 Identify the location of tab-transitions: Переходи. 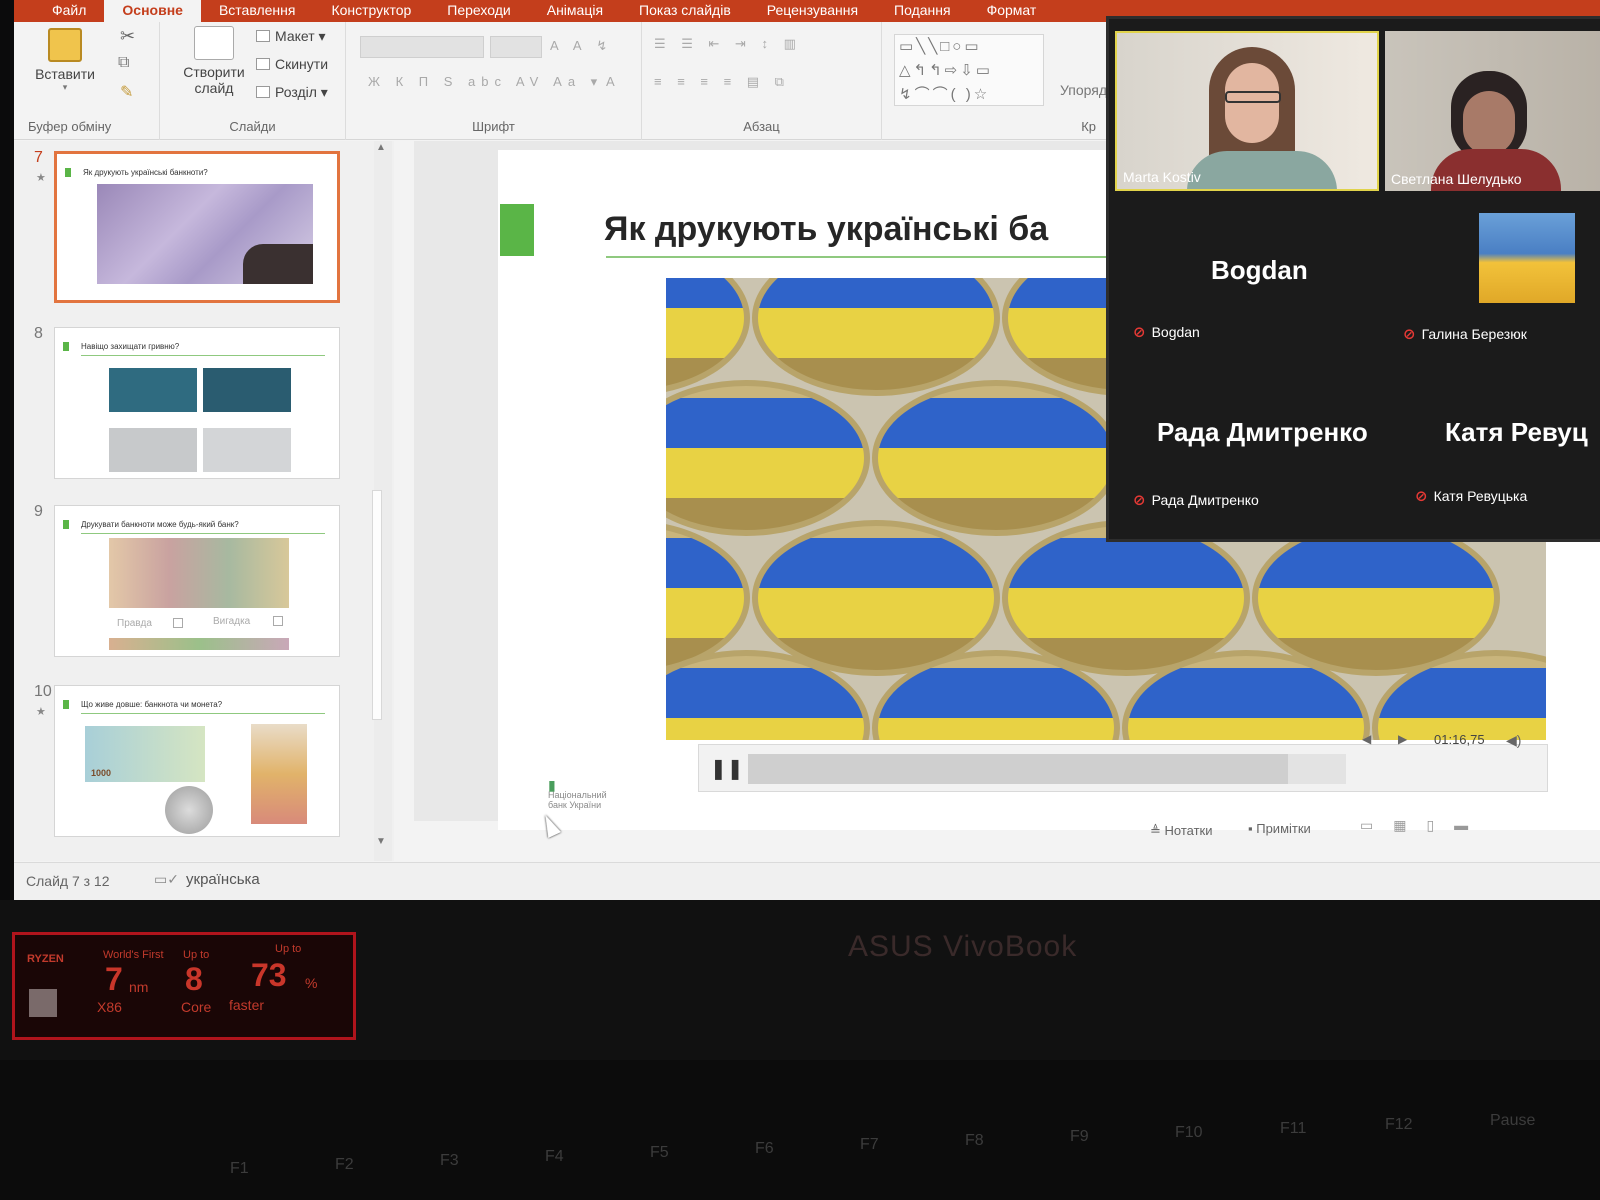
(478, 11).